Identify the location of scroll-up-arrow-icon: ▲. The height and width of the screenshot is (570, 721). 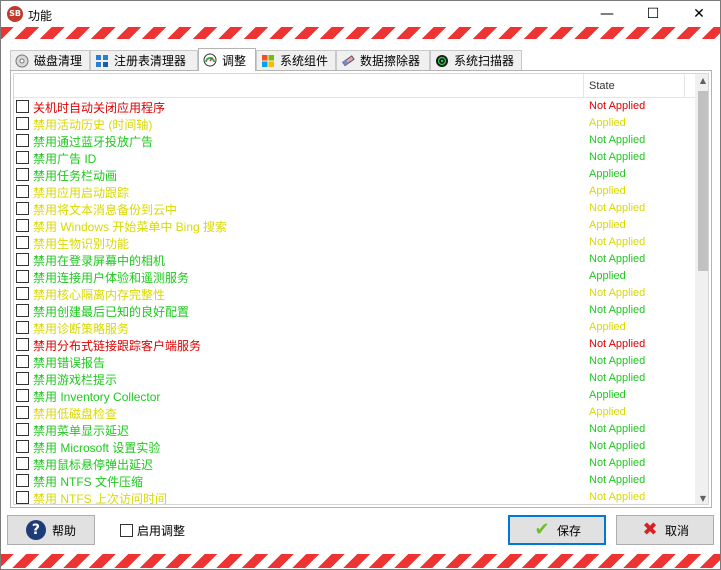
(702, 81).